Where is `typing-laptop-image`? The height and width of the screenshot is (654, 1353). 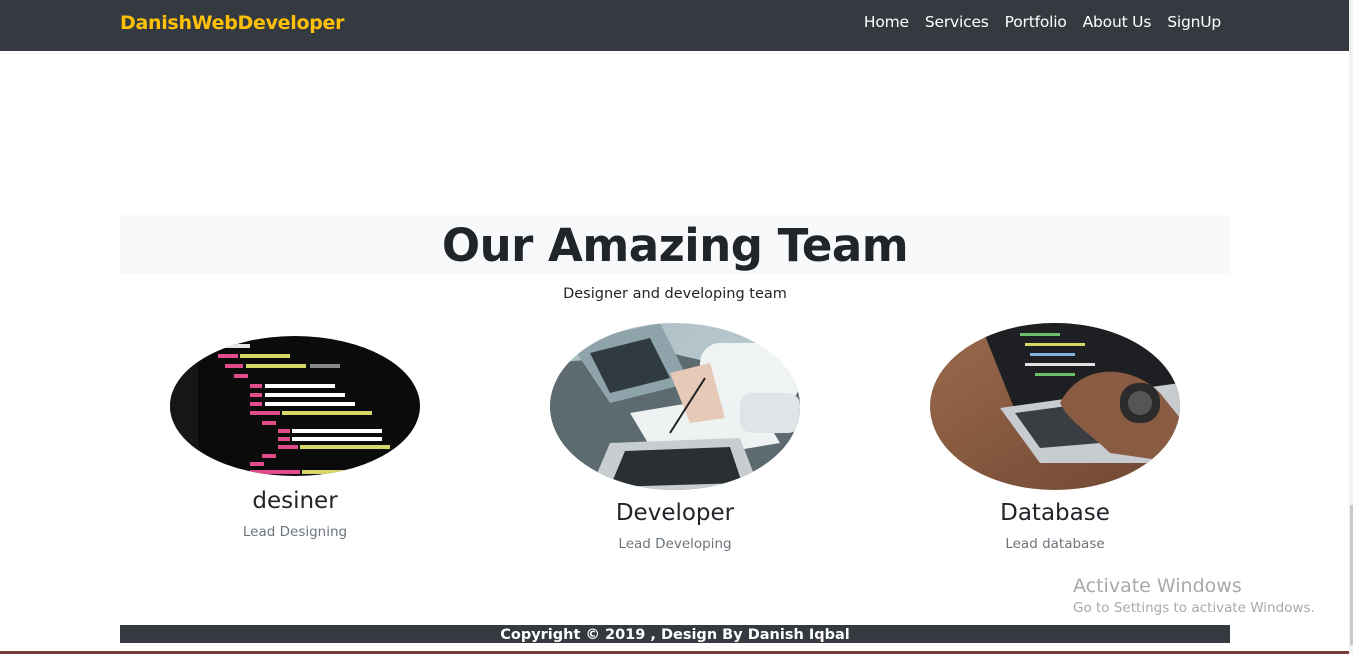 typing-laptop-image is located at coordinates (1055, 406).